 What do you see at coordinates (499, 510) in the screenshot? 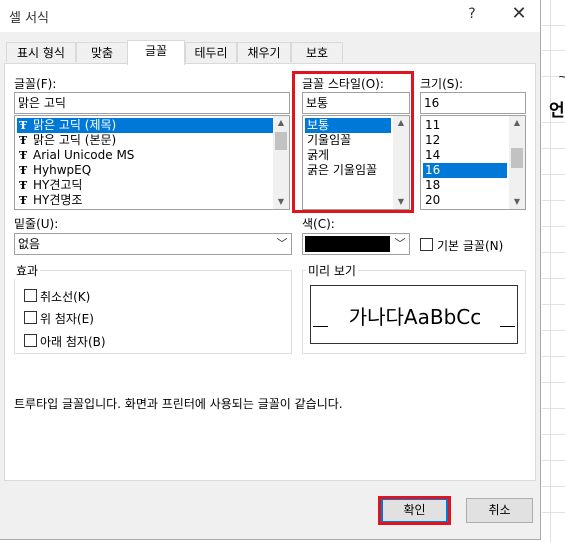
I see `cancel-button: 취소` at bounding box center [499, 510].